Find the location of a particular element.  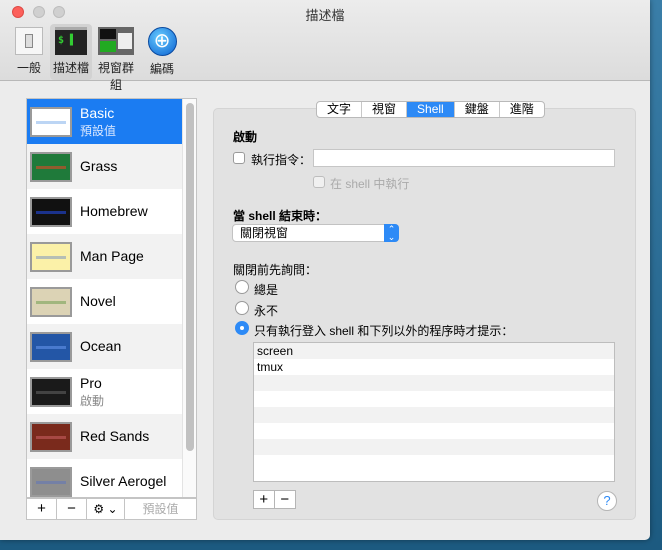

gear-menu-button: ⚙ ⌄ is located at coordinates (106, 509).